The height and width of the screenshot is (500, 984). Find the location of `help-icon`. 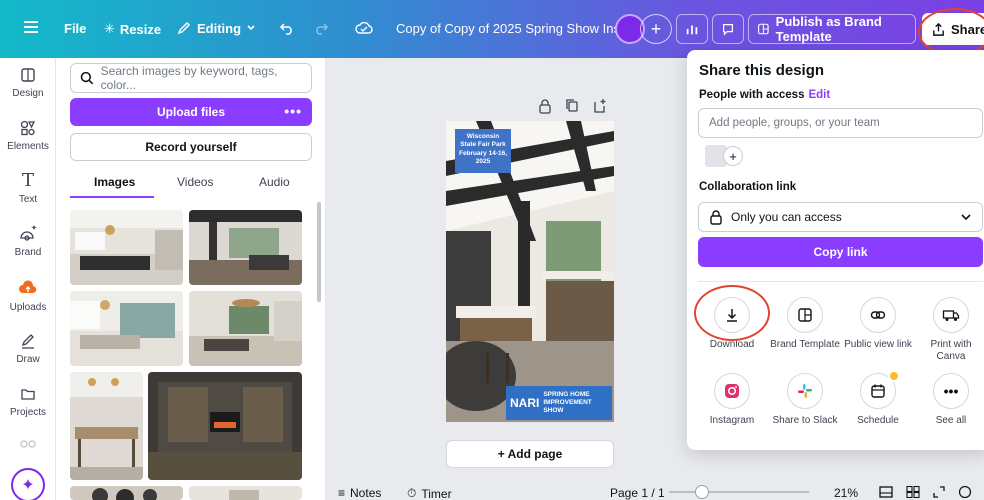

help-icon is located at coordinates (965, 492).